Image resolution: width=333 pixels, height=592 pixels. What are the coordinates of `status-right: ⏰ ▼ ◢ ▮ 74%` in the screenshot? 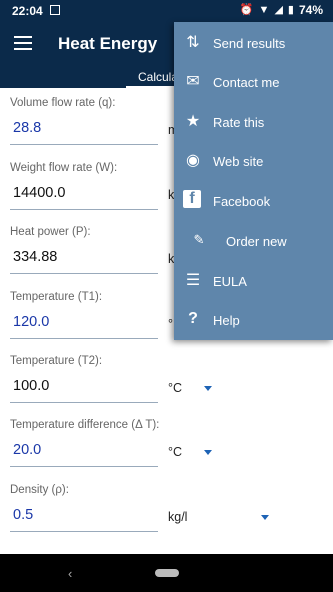 It's located at (281, 10).